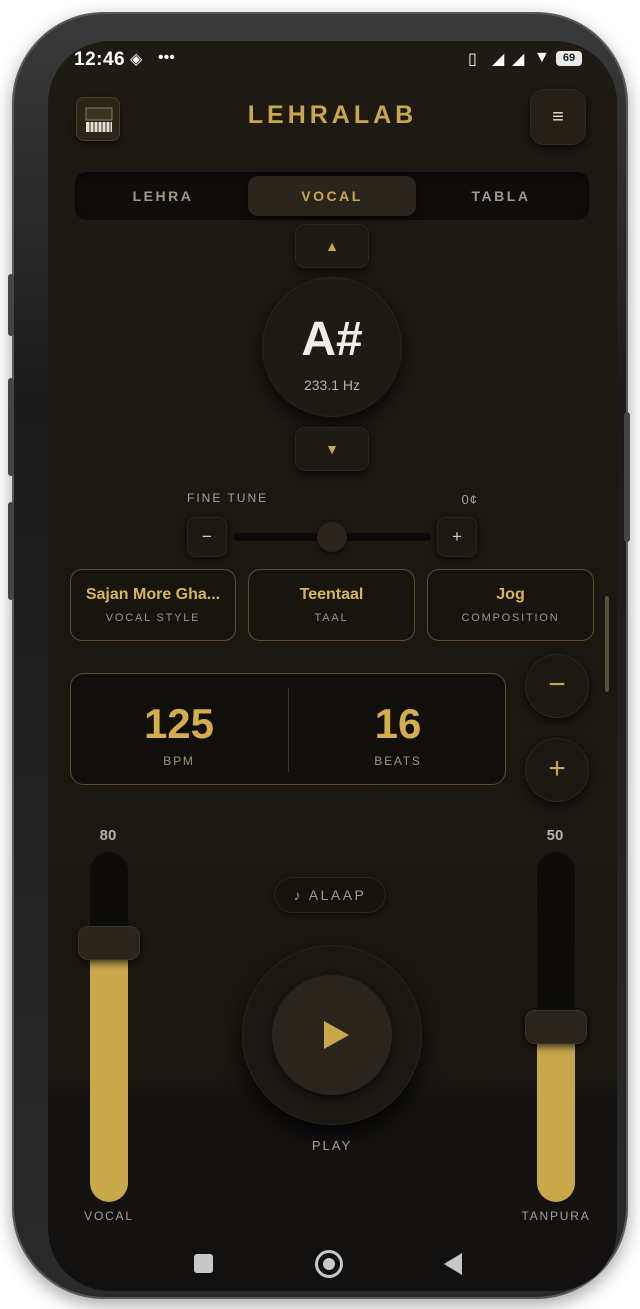  I want to click on hamburger-icon: ≡, so click(558, 117).